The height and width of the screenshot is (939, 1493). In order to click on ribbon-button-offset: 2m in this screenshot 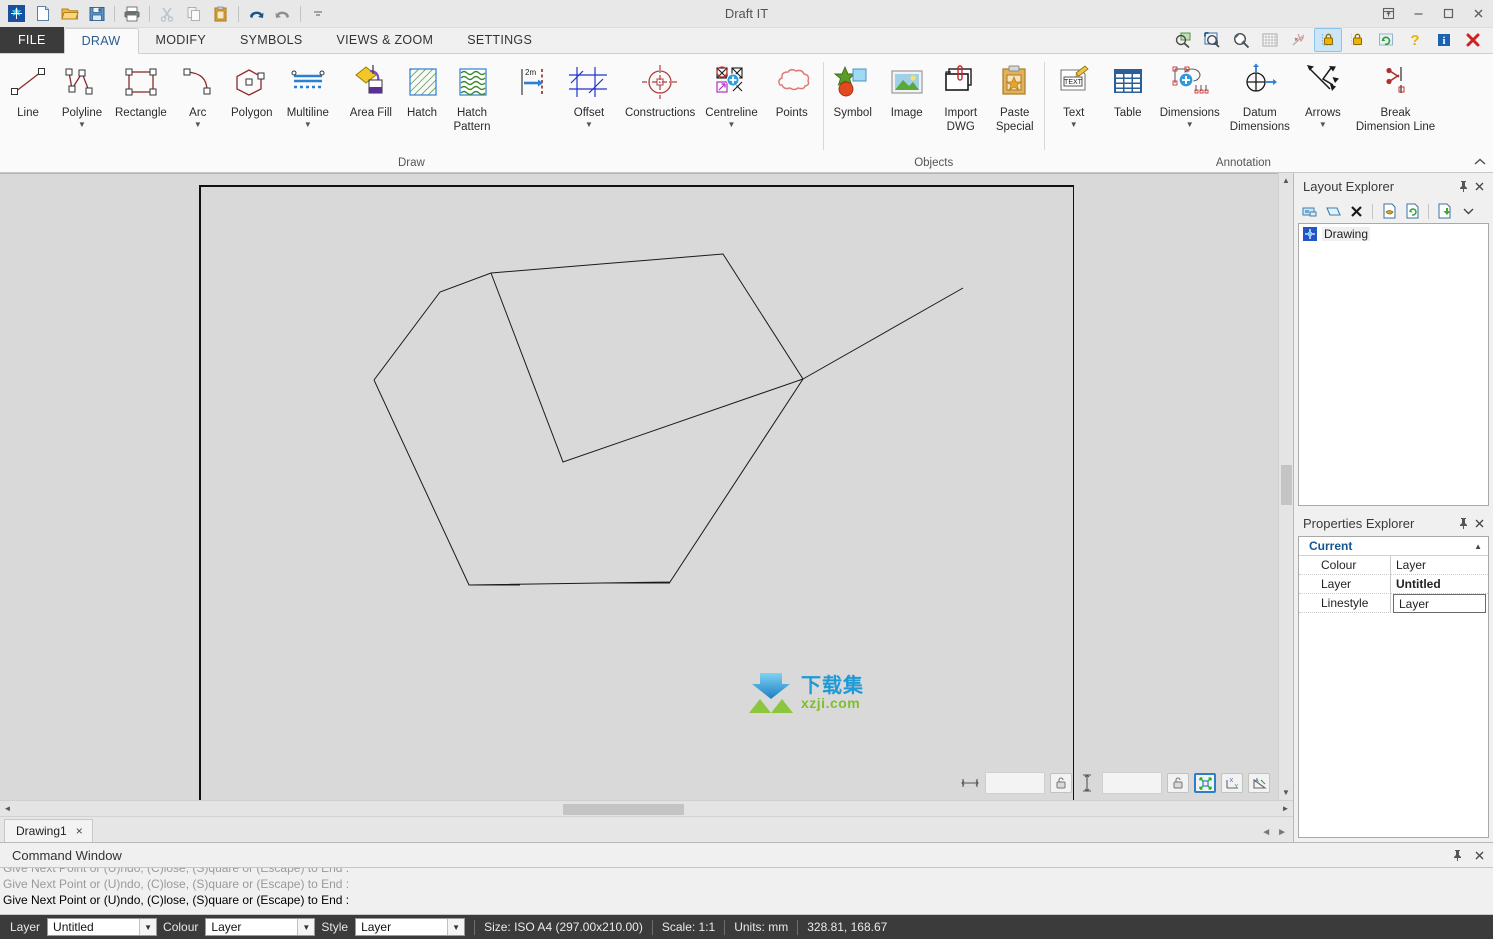, I will do `click(532, 82)`.